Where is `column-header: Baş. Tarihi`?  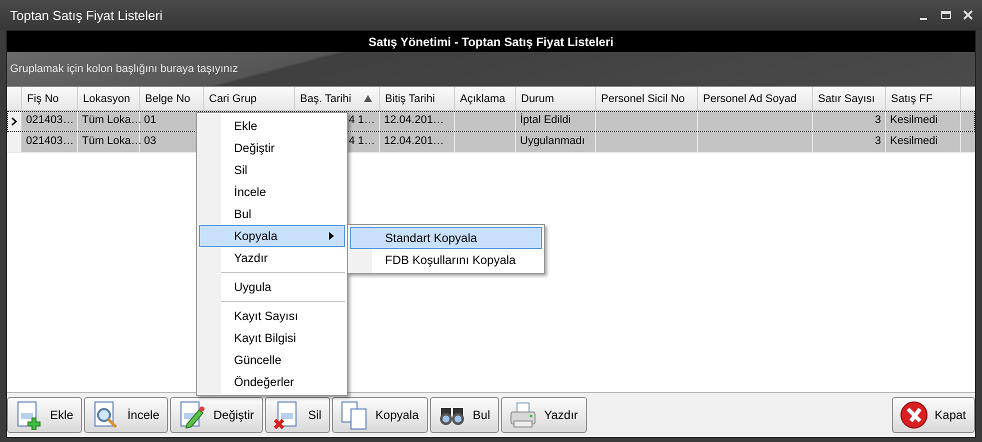 column-header: Baş. Tarihi is located at coordinates (337, 98).